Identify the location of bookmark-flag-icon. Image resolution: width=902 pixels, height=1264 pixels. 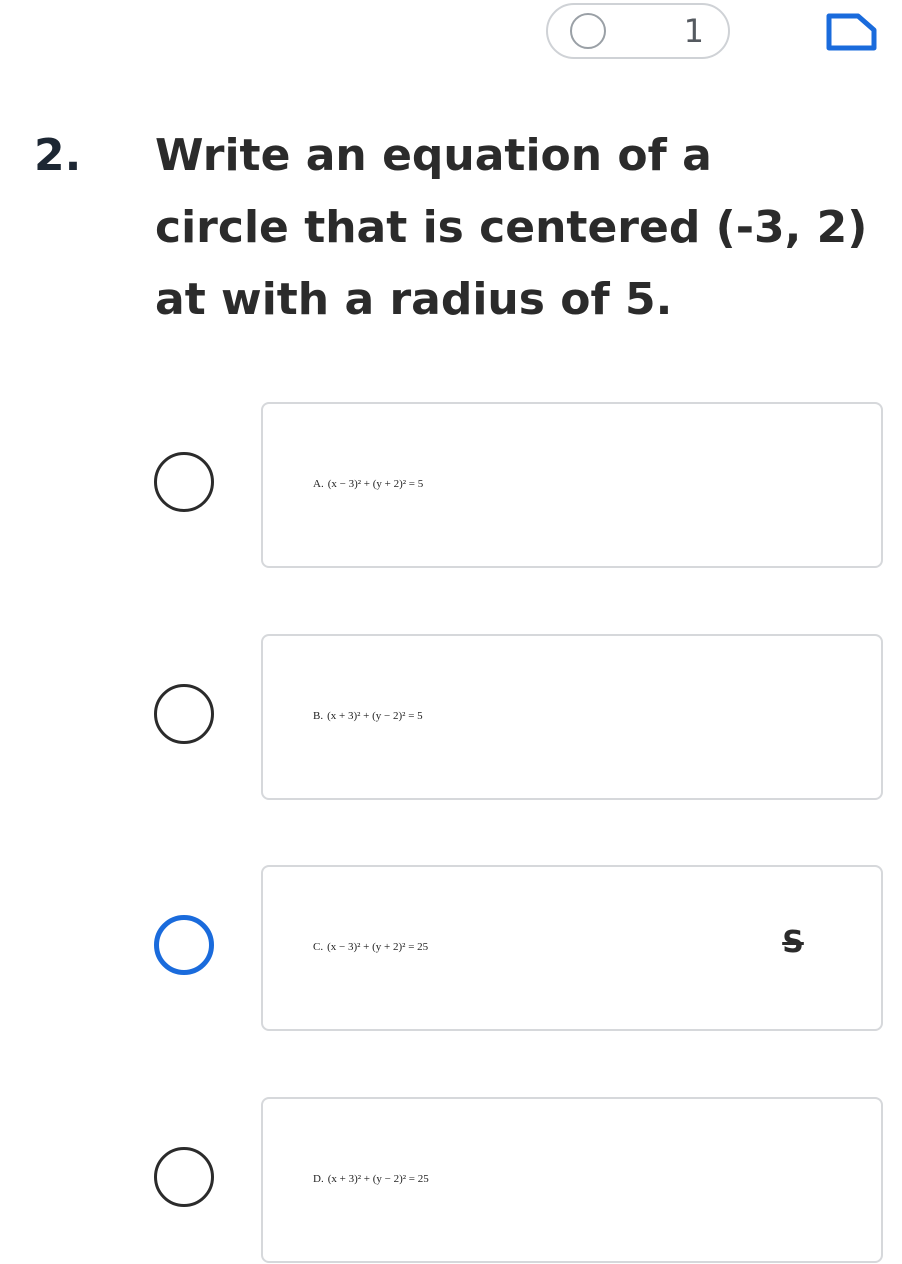
(851, 32).